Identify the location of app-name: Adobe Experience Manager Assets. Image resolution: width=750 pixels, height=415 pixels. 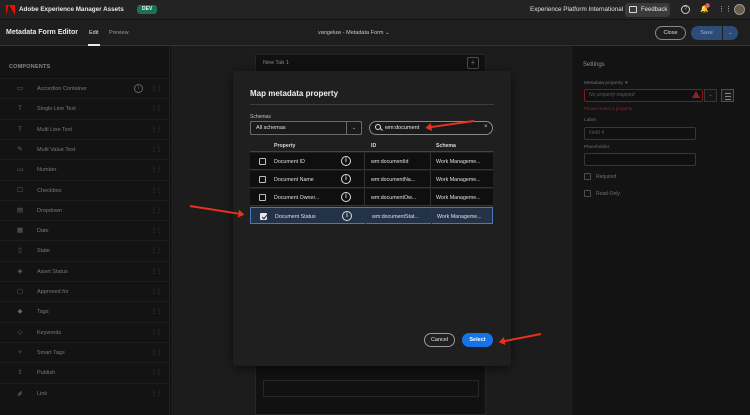
(71, 9).